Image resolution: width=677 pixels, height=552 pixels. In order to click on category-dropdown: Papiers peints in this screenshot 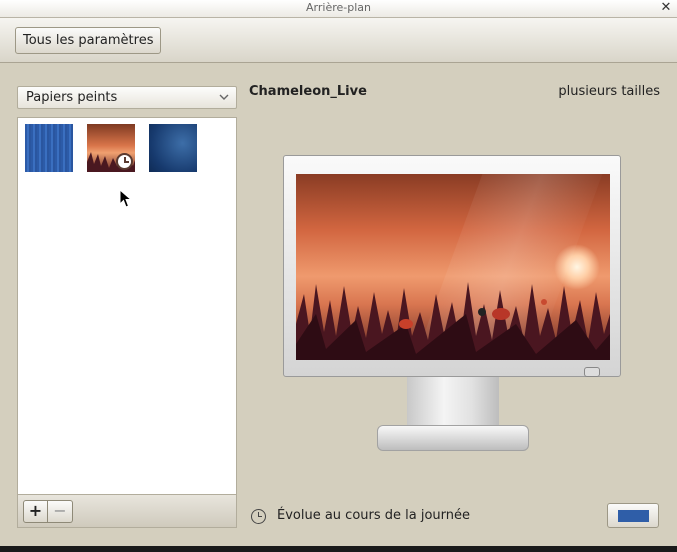, I will do `click(127, 97)`.